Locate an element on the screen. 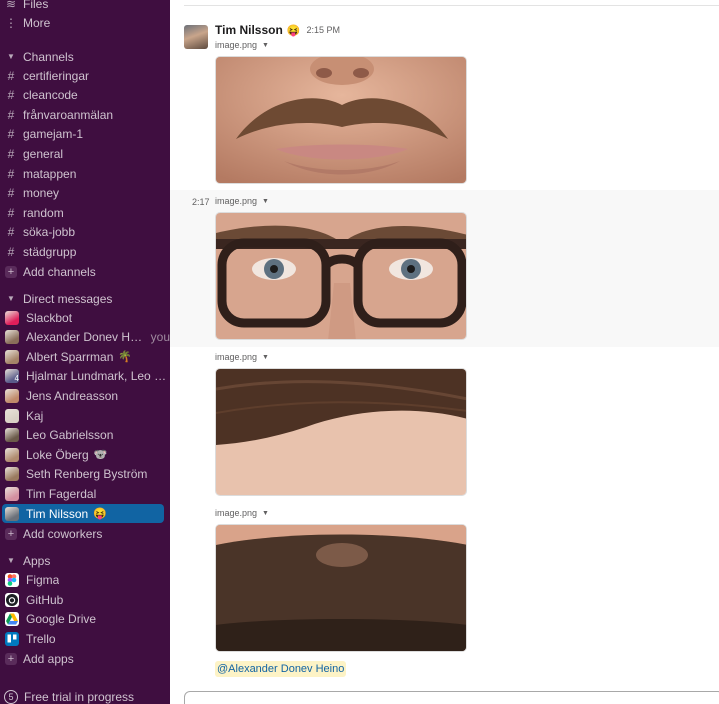 This screenshot has height=704, width=719. image-glasses is located at coordinates (341, 276).